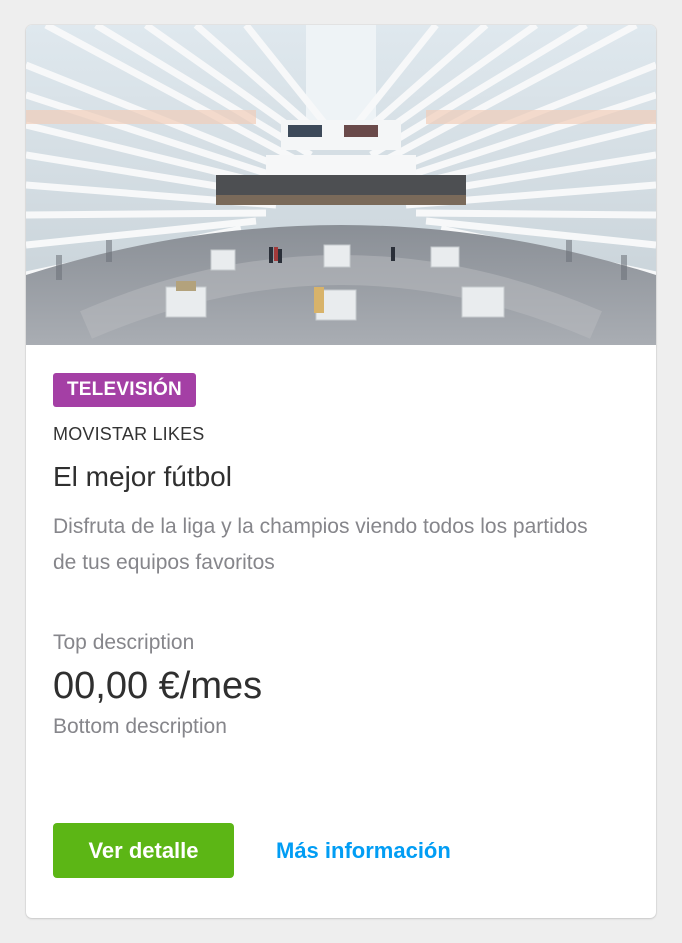 The width and height of the screenshot is (682, 943). What do you see at coordinates (143, 850) in the screenshot?
I see `ver-detalle-button: Ver detalle` at bounding box center [143, 850].